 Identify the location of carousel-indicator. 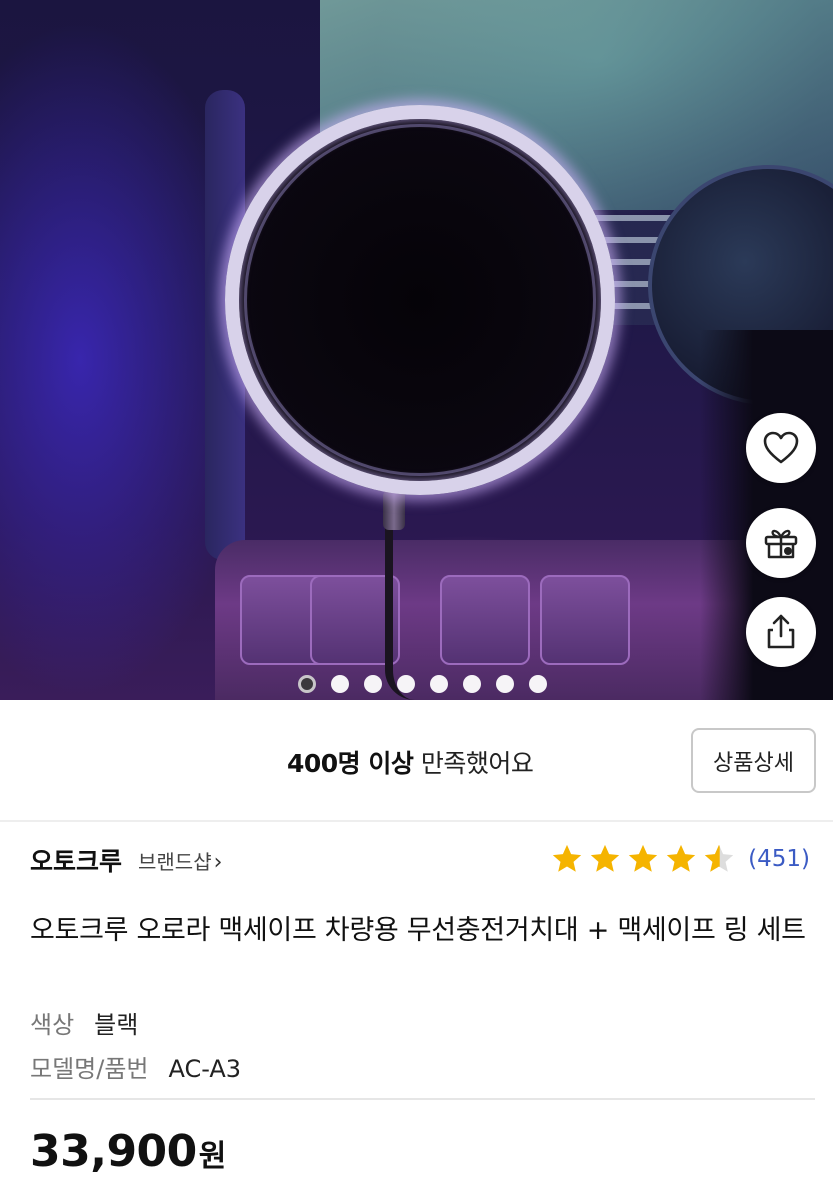
(422, 684).